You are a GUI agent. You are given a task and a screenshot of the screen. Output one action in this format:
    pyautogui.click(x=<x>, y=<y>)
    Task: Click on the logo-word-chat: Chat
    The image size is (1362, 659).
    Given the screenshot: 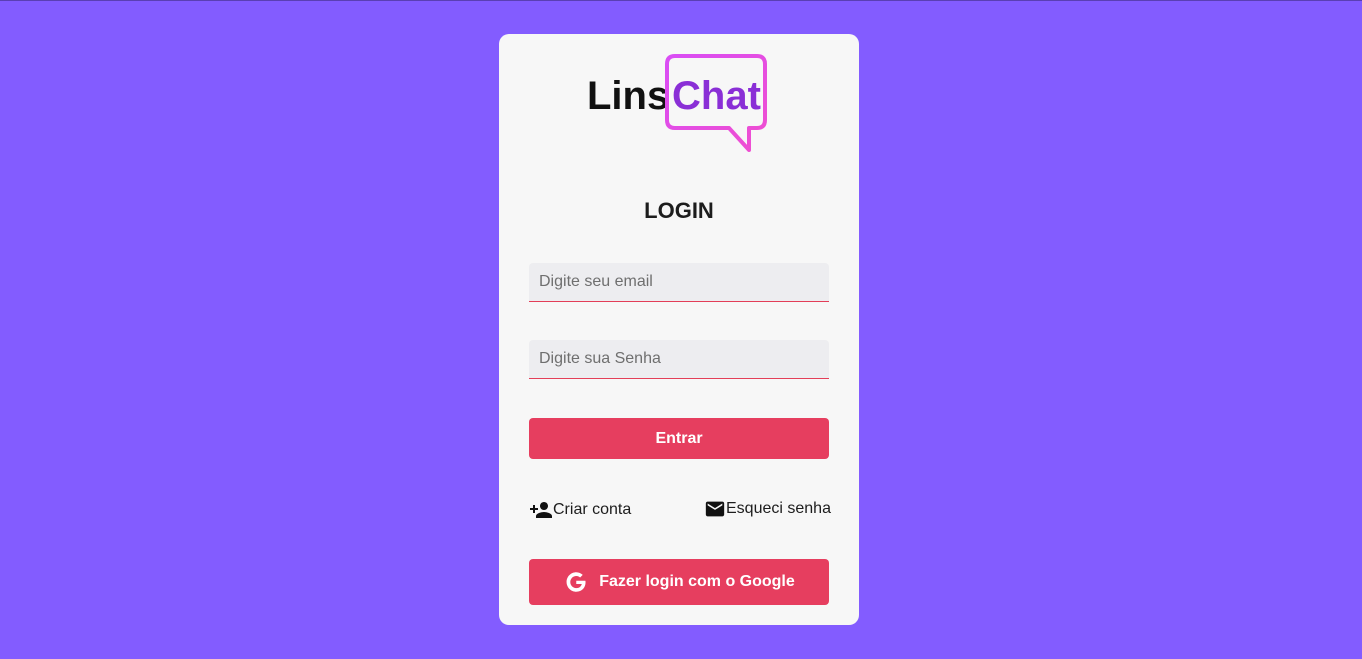 What is the action you would take?
    pyautogui.click(x=716, y=96)
    